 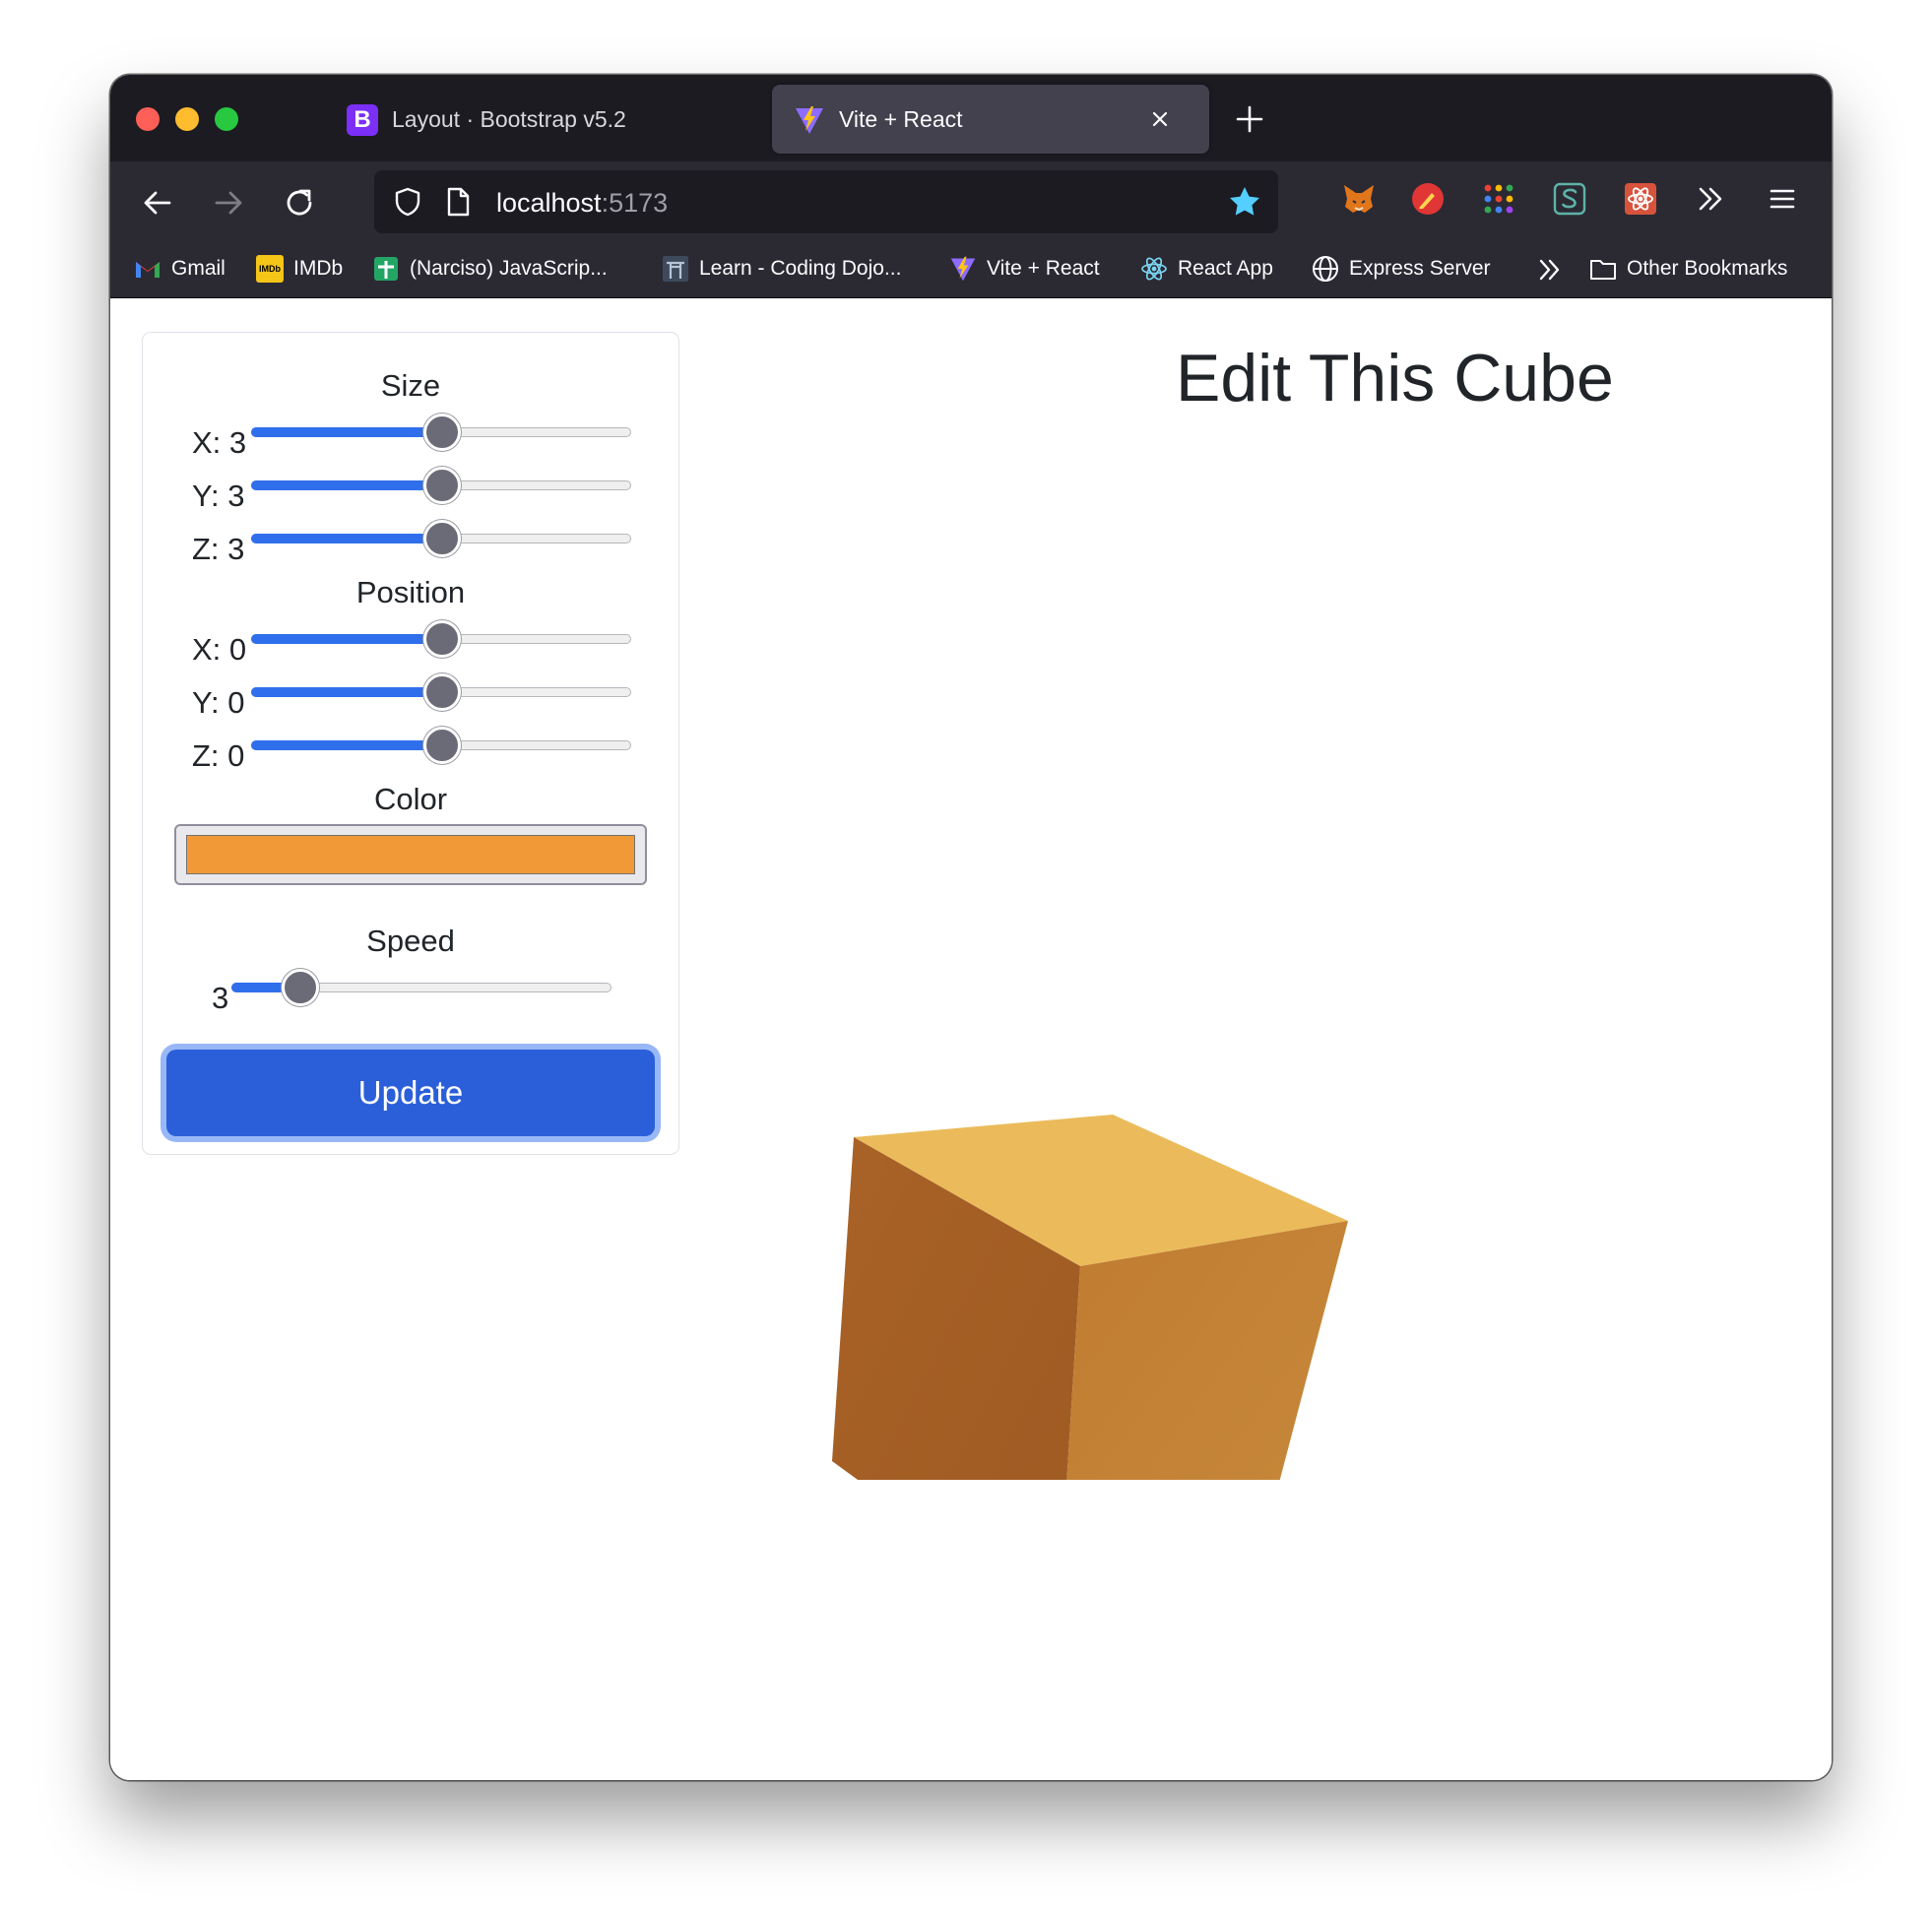 I want to click on imdb-icon: IMDb, so click(x=270, y=269).